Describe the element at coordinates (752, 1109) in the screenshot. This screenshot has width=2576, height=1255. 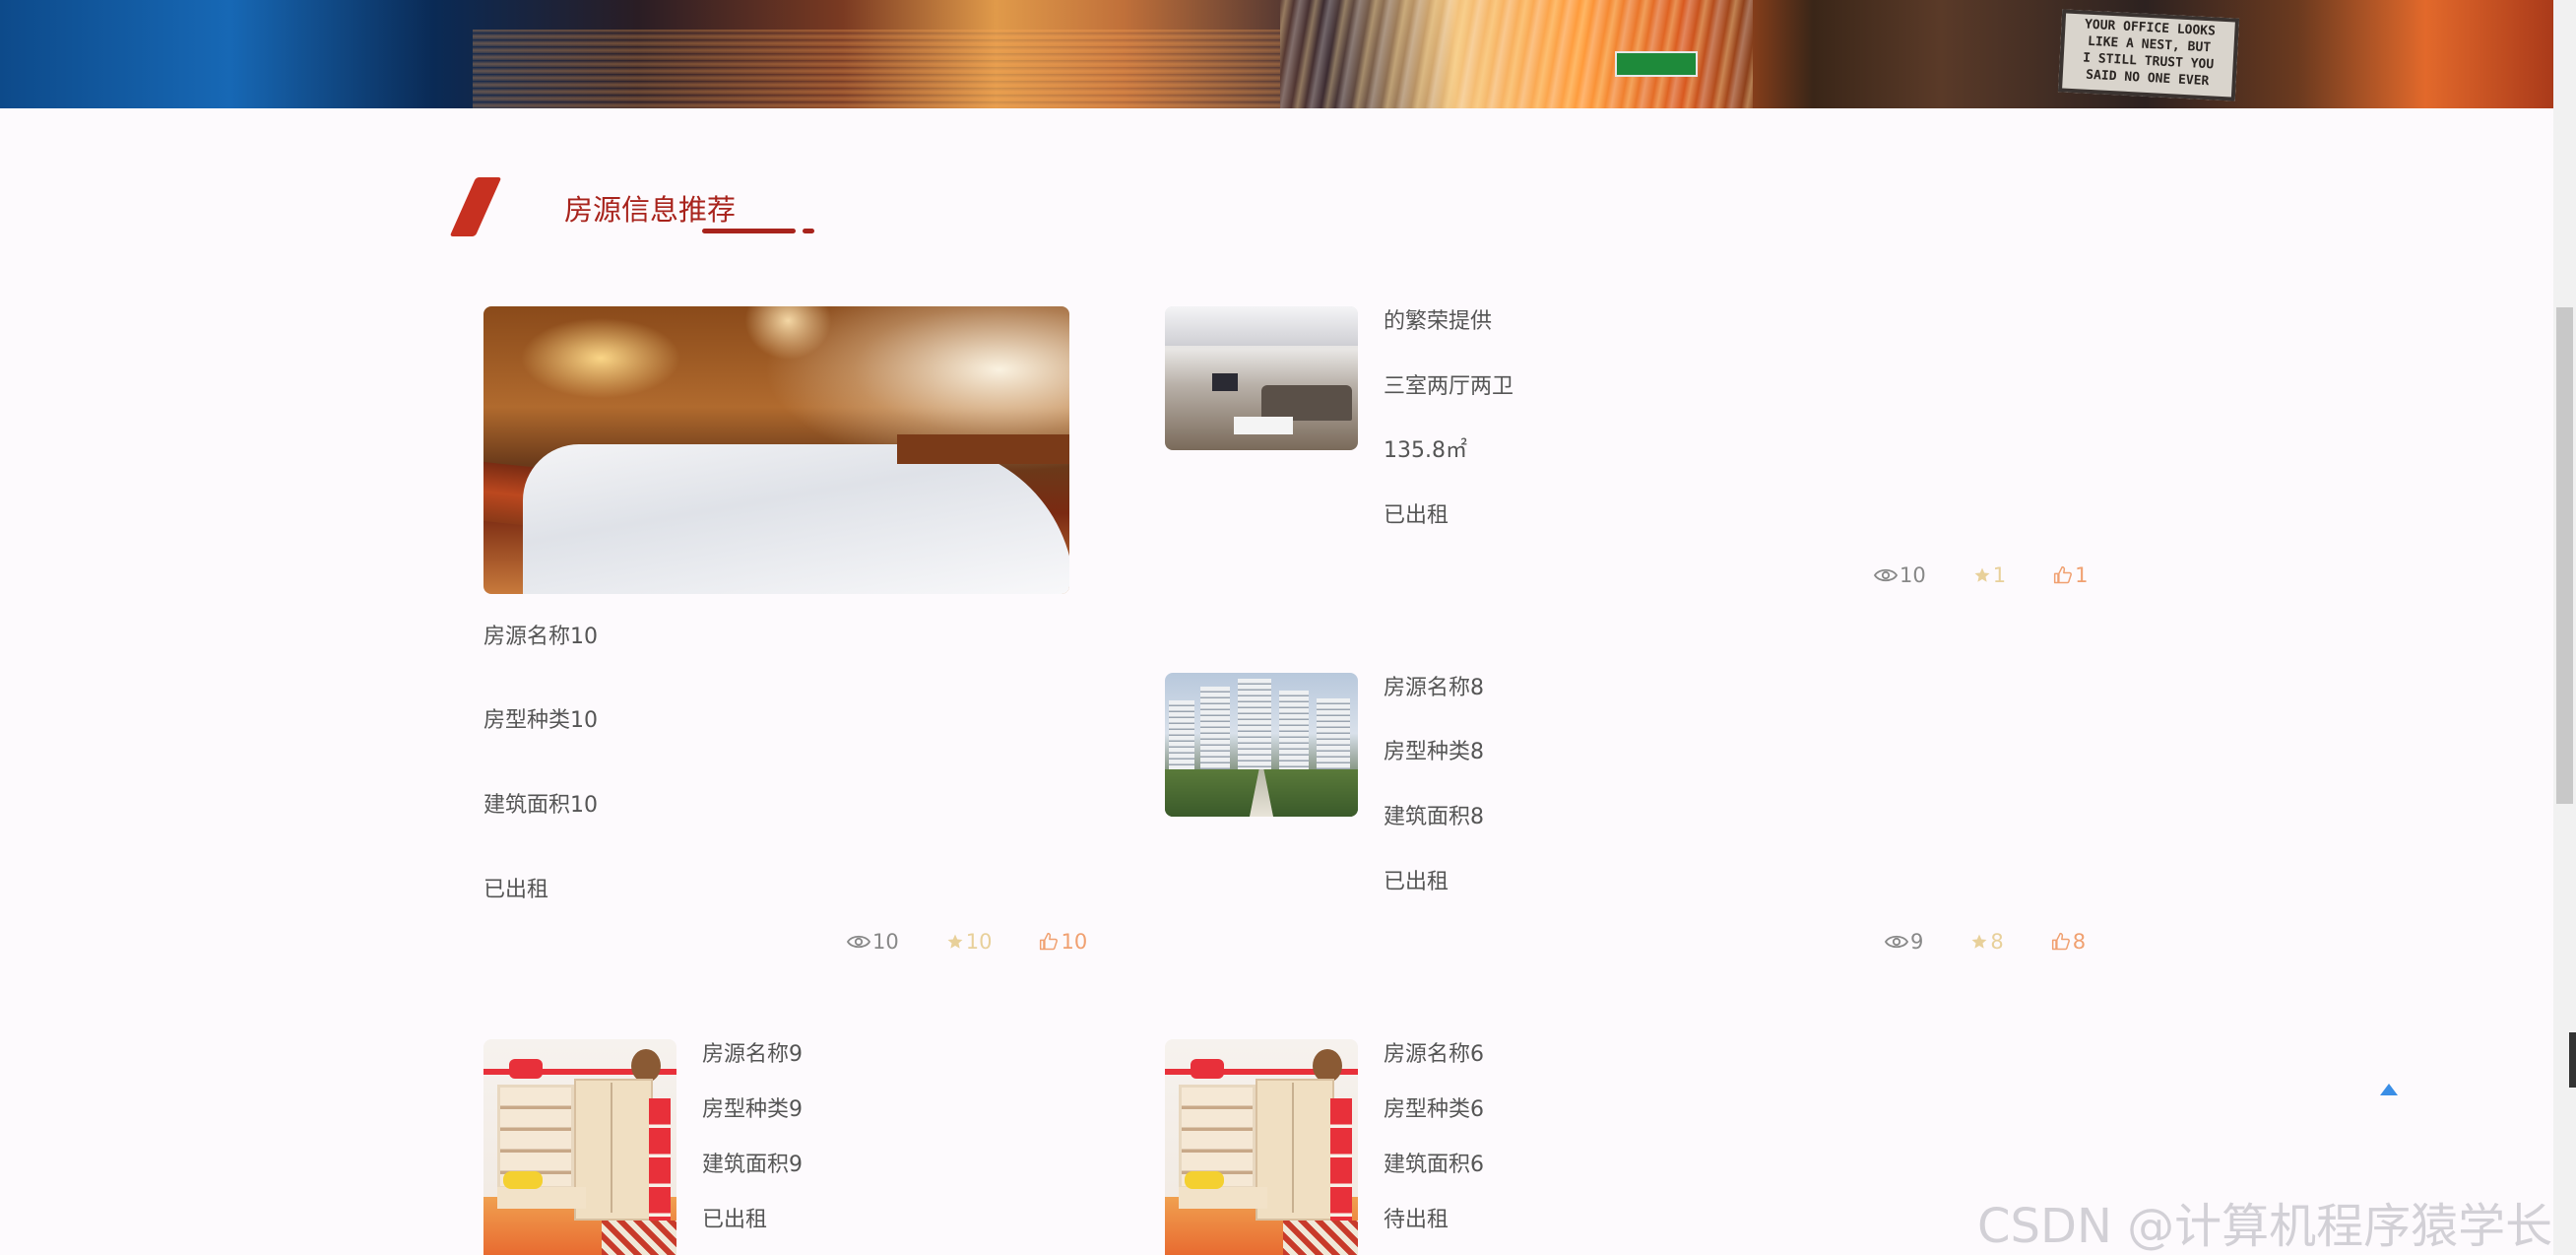
I see `listing-type: 房型种类9` at that location.